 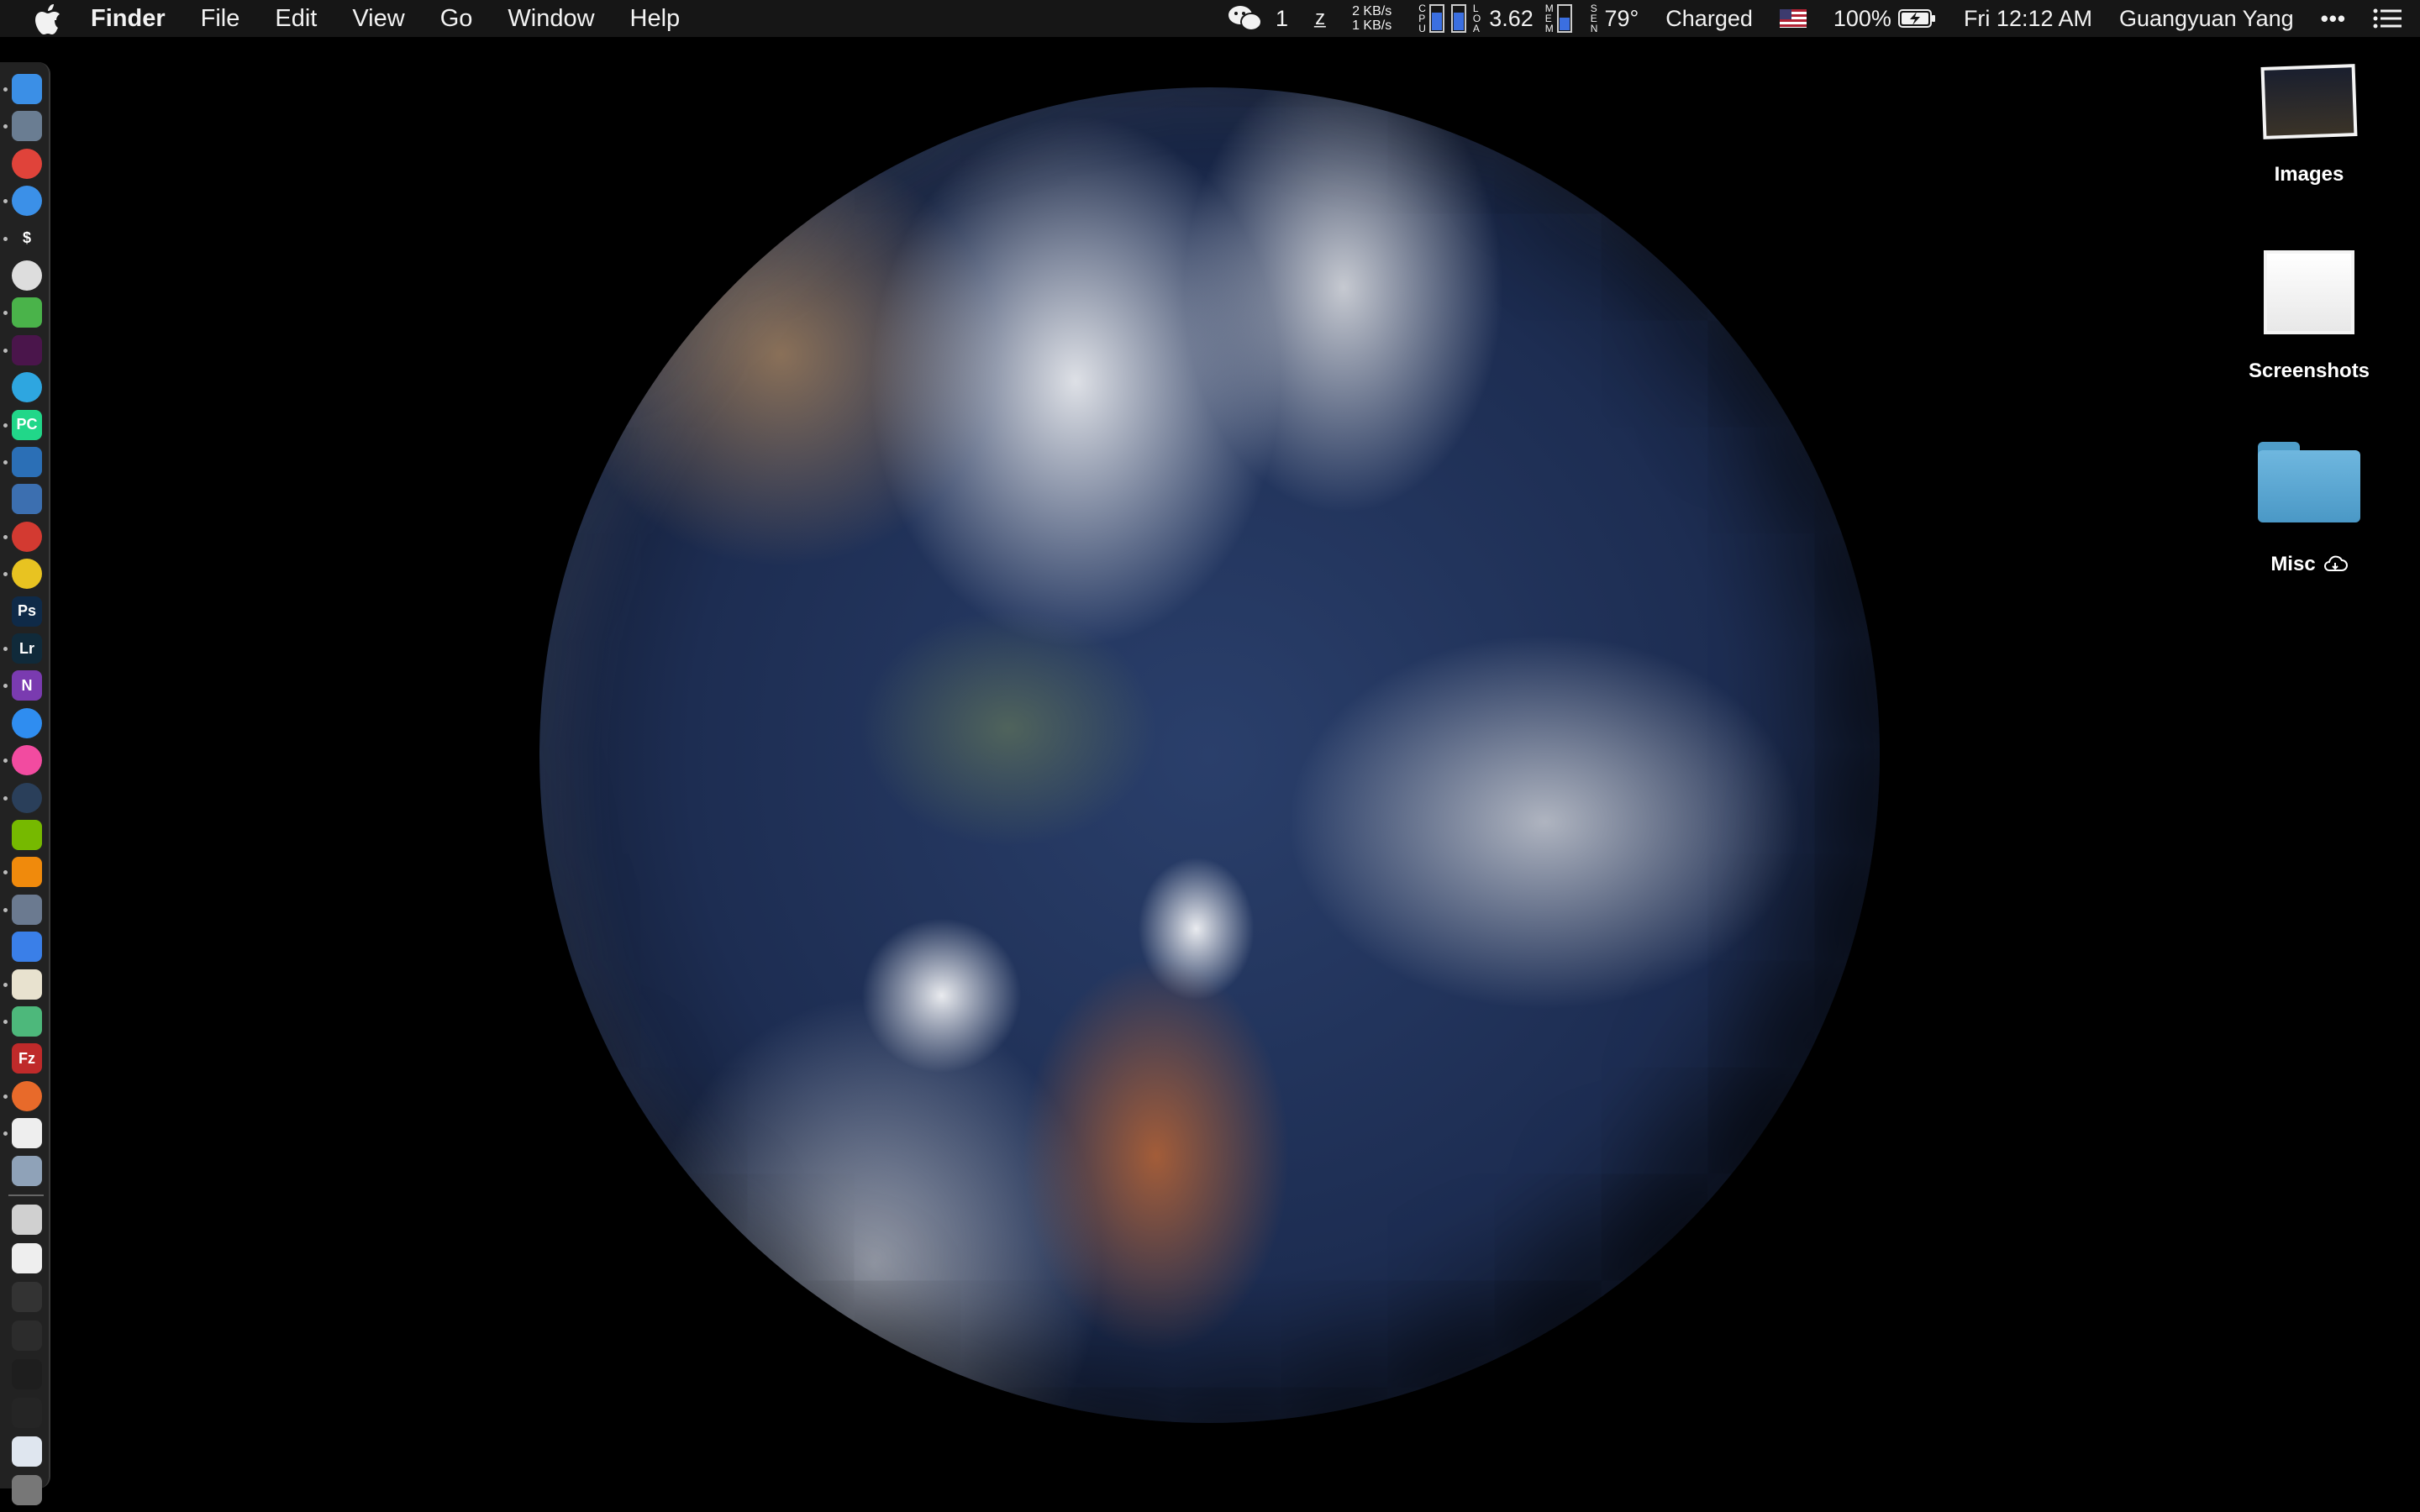 What do you see at coordinates (27, 872) in the screenshot?
I see `vlc-icon` at bounding box center [27, 872].